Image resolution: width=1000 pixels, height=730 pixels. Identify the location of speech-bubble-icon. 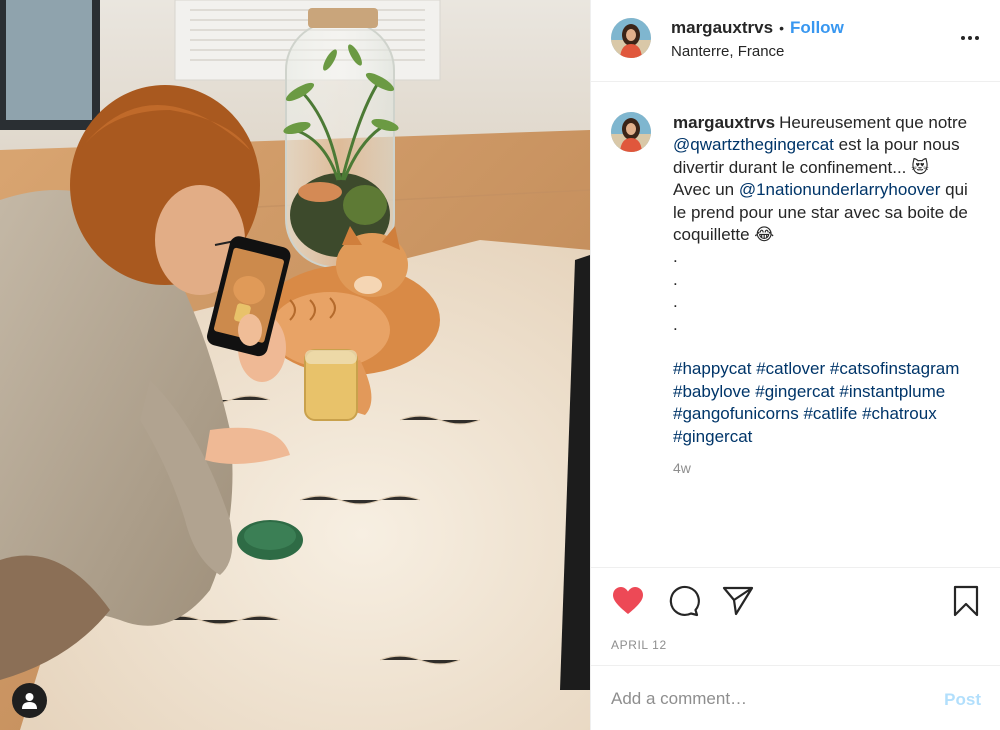
(683, 601).